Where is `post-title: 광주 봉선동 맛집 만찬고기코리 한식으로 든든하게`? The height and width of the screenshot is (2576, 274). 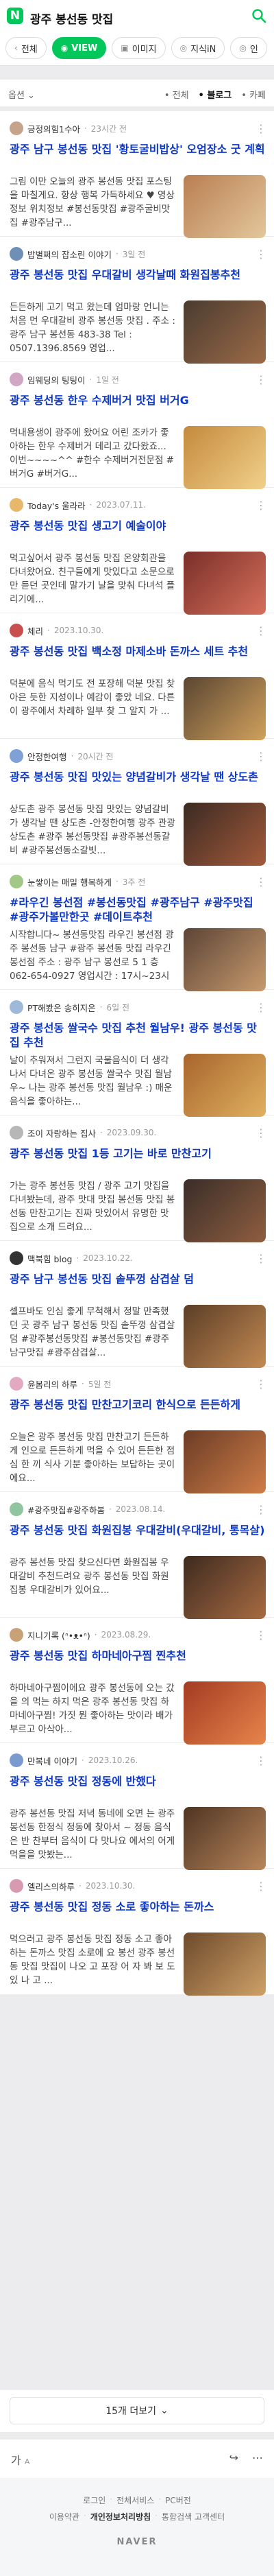
post-title: 광주 봉선동 맛집 만찬고기코리 한식으로 든든하게 is located at coordinates (138, 1411).